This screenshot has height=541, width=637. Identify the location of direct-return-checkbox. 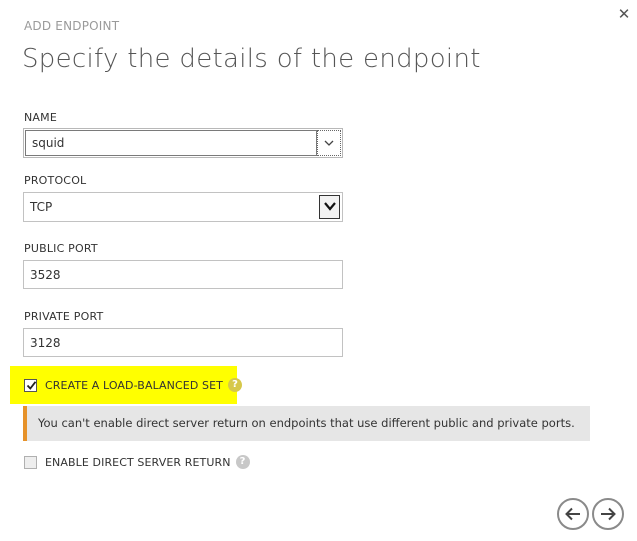
(30, 462).